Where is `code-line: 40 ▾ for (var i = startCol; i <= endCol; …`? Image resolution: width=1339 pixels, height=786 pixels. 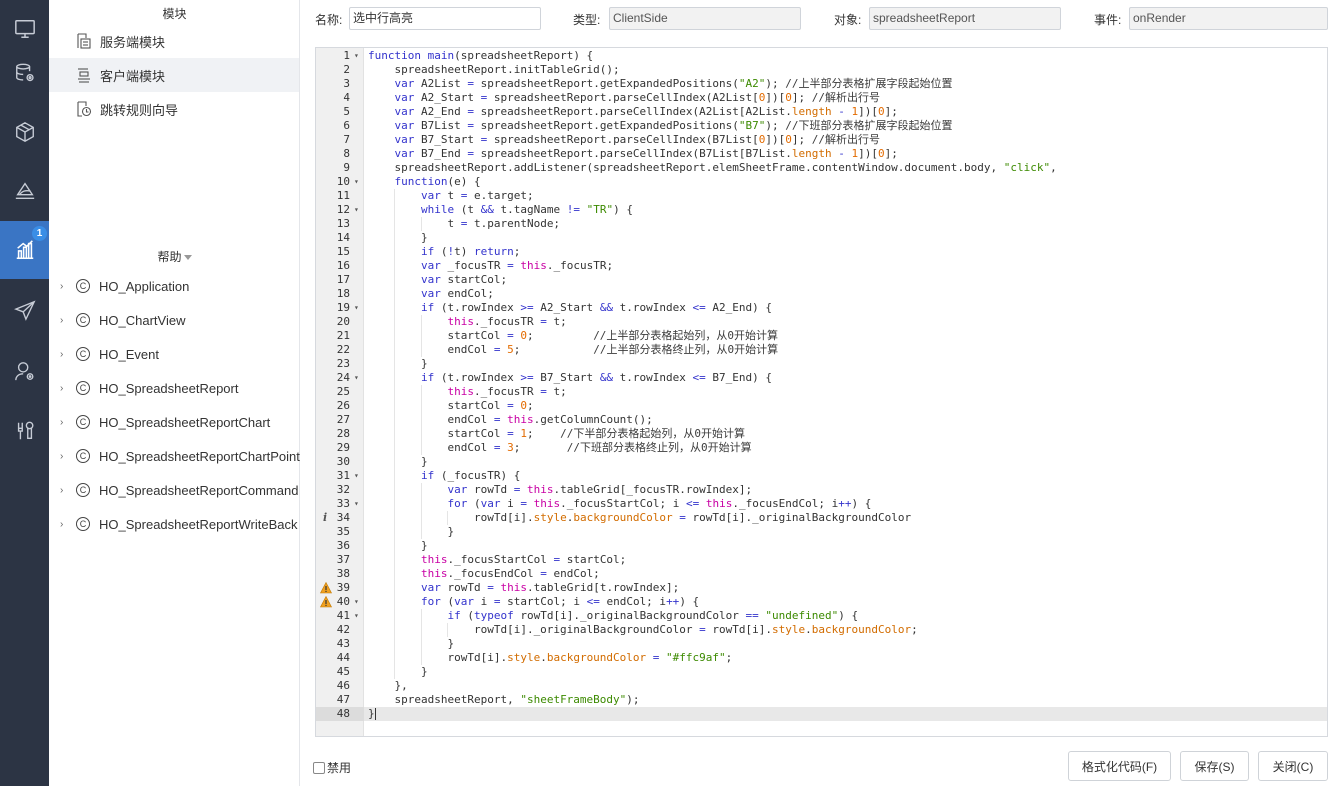 code-line: 40 ▾ for (var i = startCol; i <= endCol; … is located at coordinates (821, 602).